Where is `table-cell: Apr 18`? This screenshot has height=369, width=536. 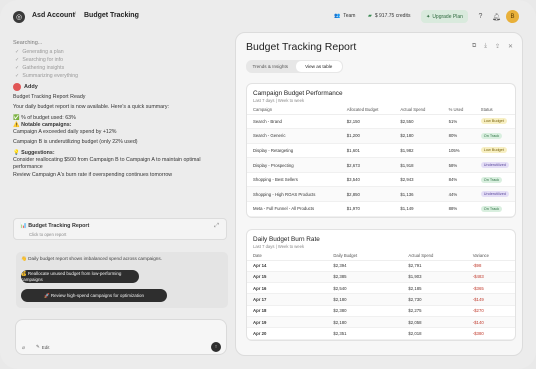
table-cell: Apr 18 is located at coordinates (287, 311).